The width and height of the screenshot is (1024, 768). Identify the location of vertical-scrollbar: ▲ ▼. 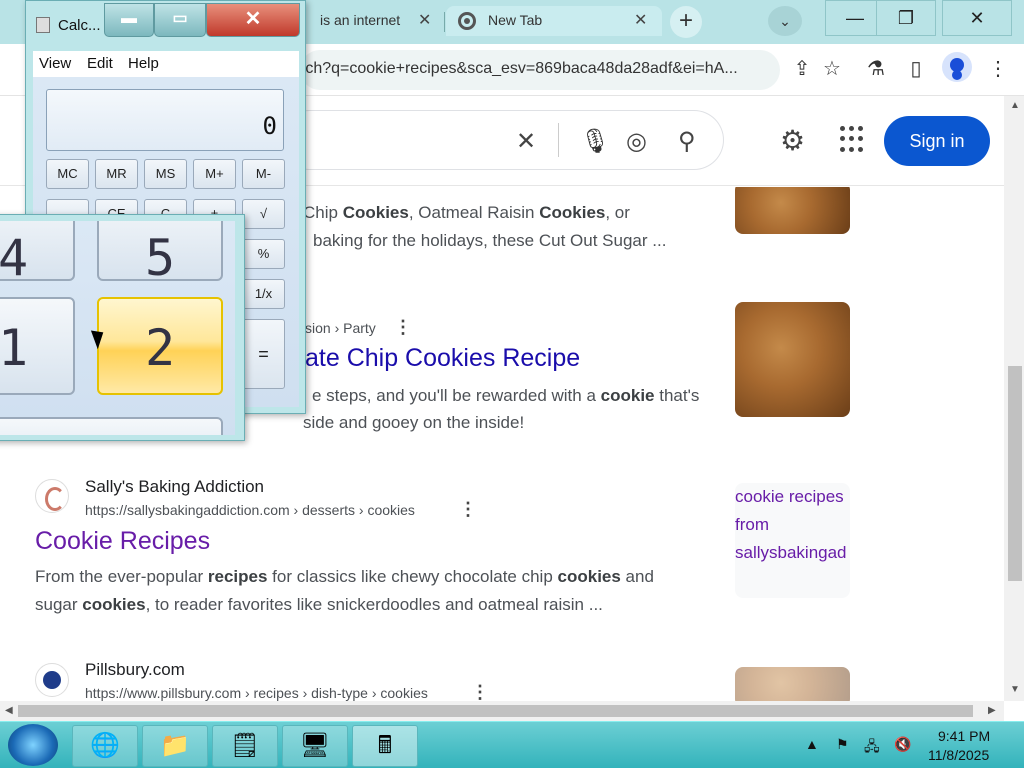
(1014, 398).